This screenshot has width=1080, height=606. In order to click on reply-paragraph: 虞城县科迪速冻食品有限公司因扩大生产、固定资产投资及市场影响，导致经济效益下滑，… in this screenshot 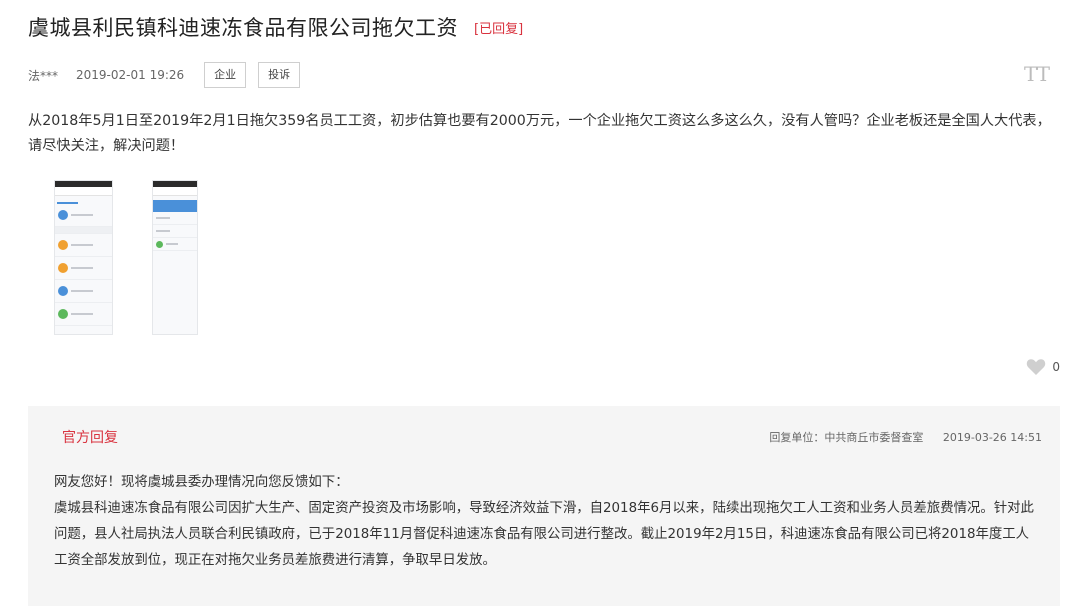, I will do `click(544, 534)`.